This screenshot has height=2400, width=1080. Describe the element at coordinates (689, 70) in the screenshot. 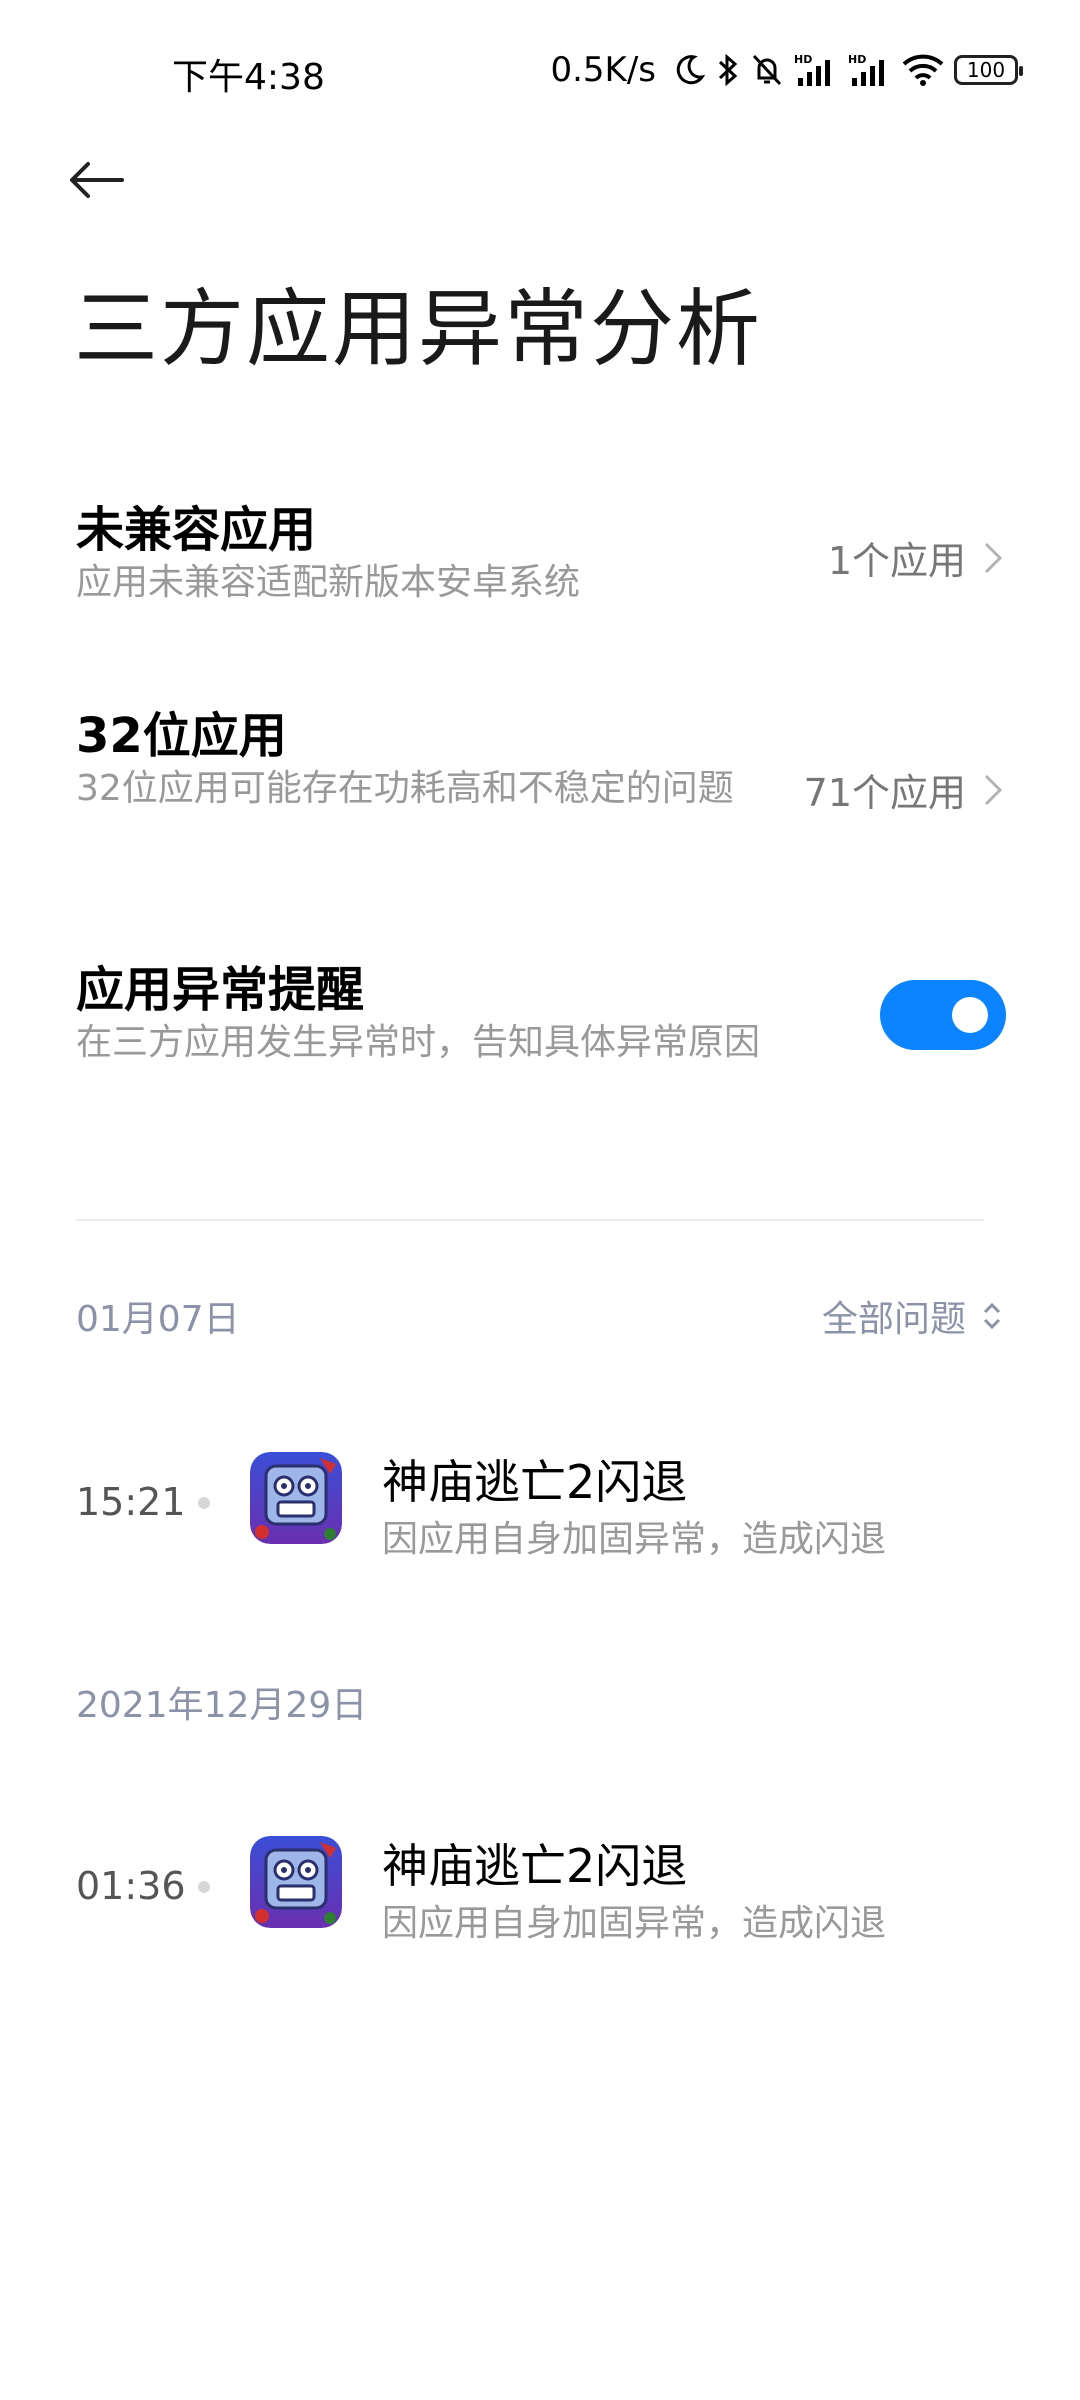

I see `moon-icon` at that location.